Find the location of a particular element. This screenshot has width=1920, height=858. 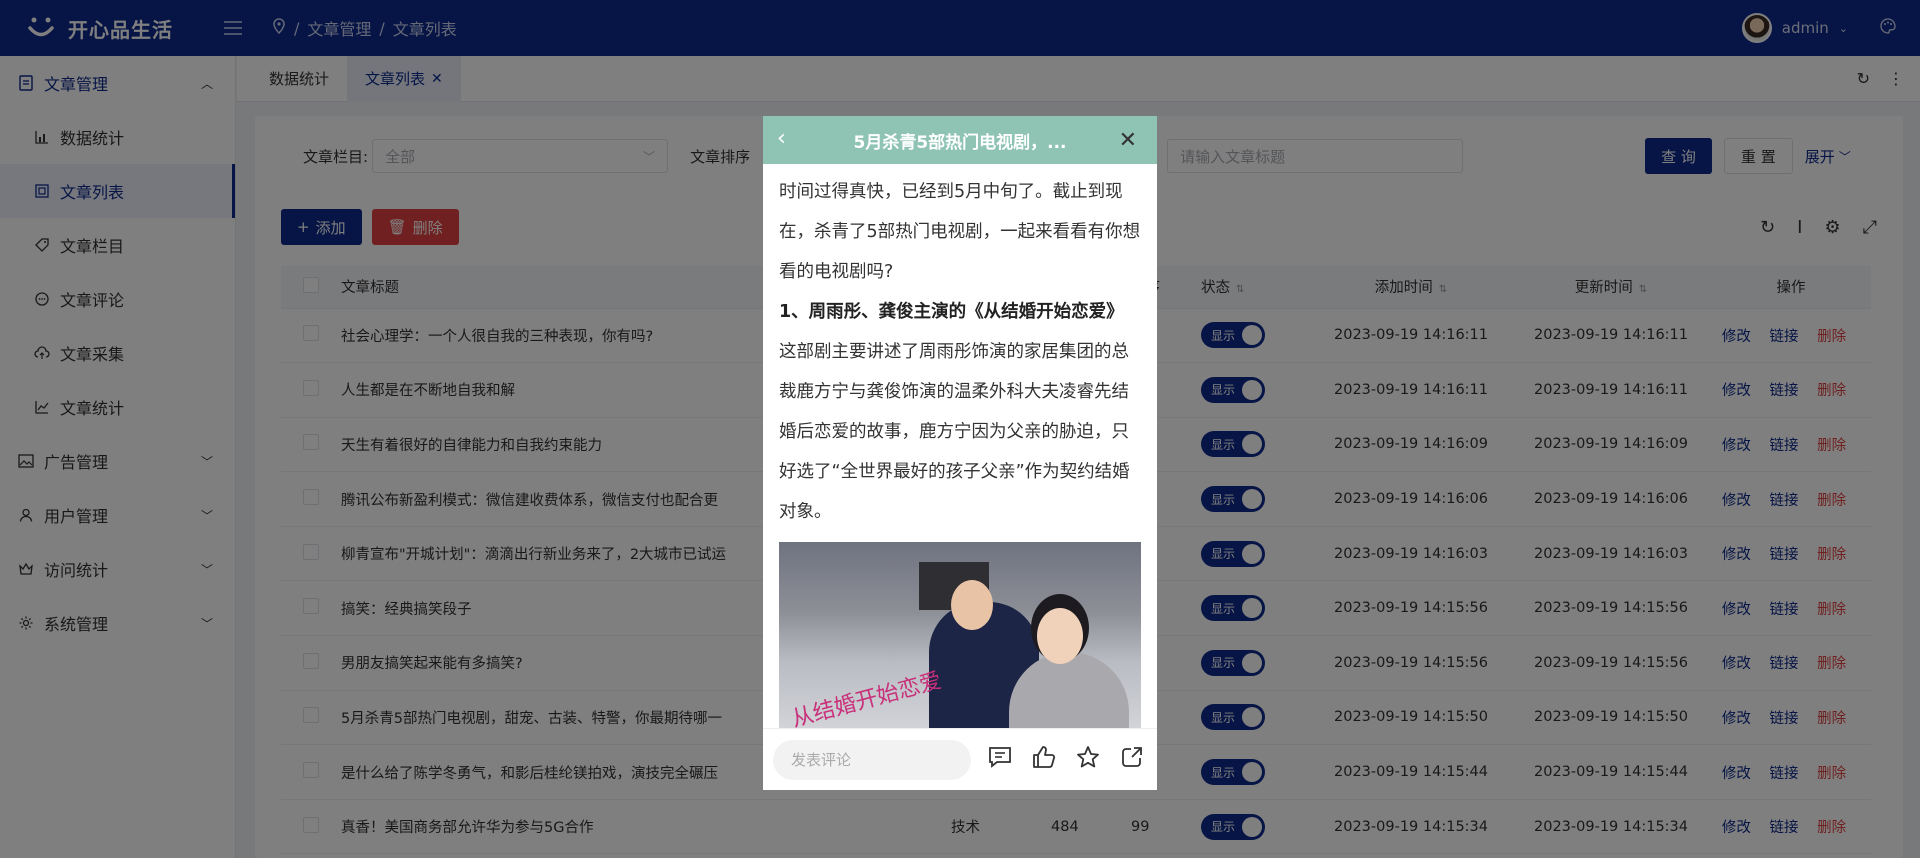

share-icon is located at coordinates (1132, 760).